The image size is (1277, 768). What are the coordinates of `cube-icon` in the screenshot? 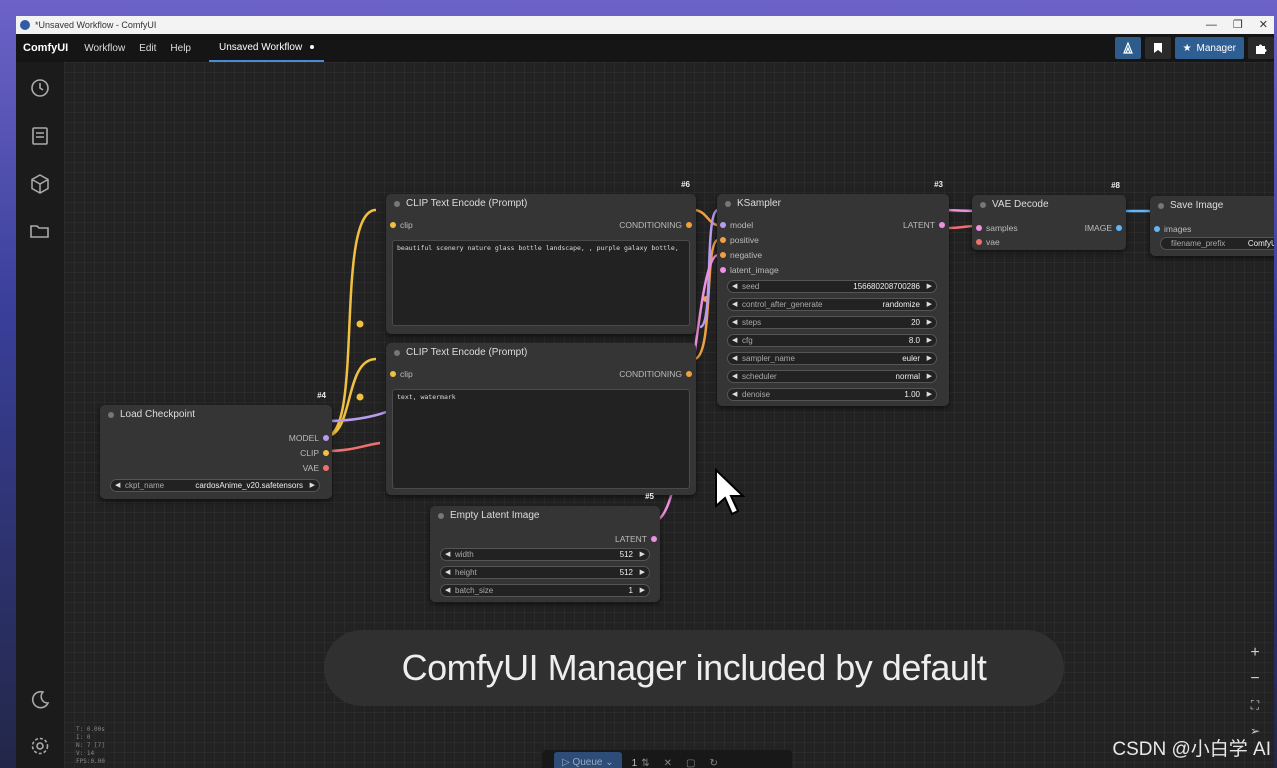 It's located at (40, 184).